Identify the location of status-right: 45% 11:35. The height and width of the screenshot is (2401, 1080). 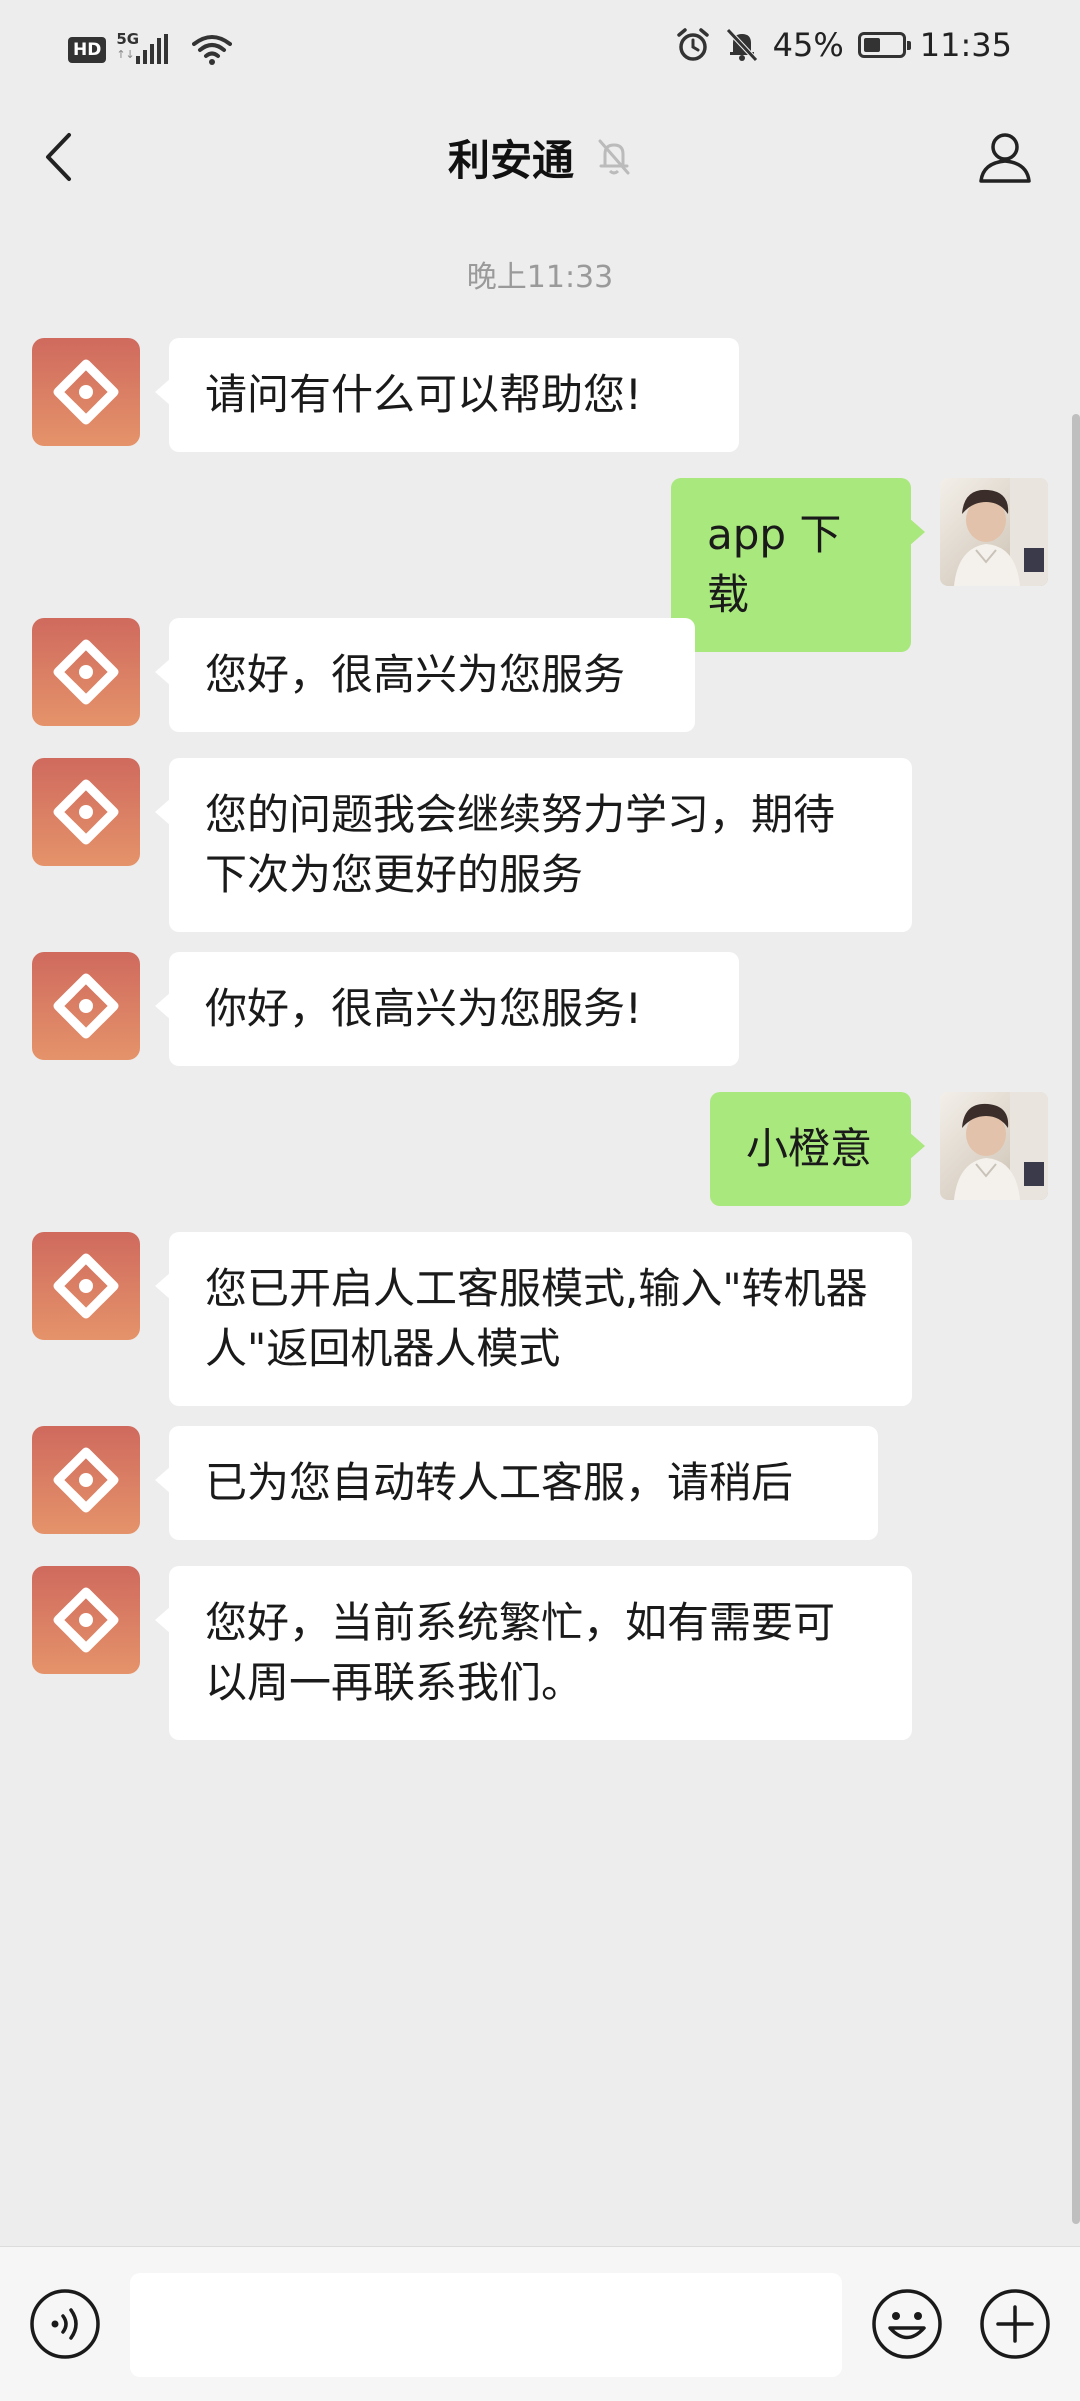
(843, 45).